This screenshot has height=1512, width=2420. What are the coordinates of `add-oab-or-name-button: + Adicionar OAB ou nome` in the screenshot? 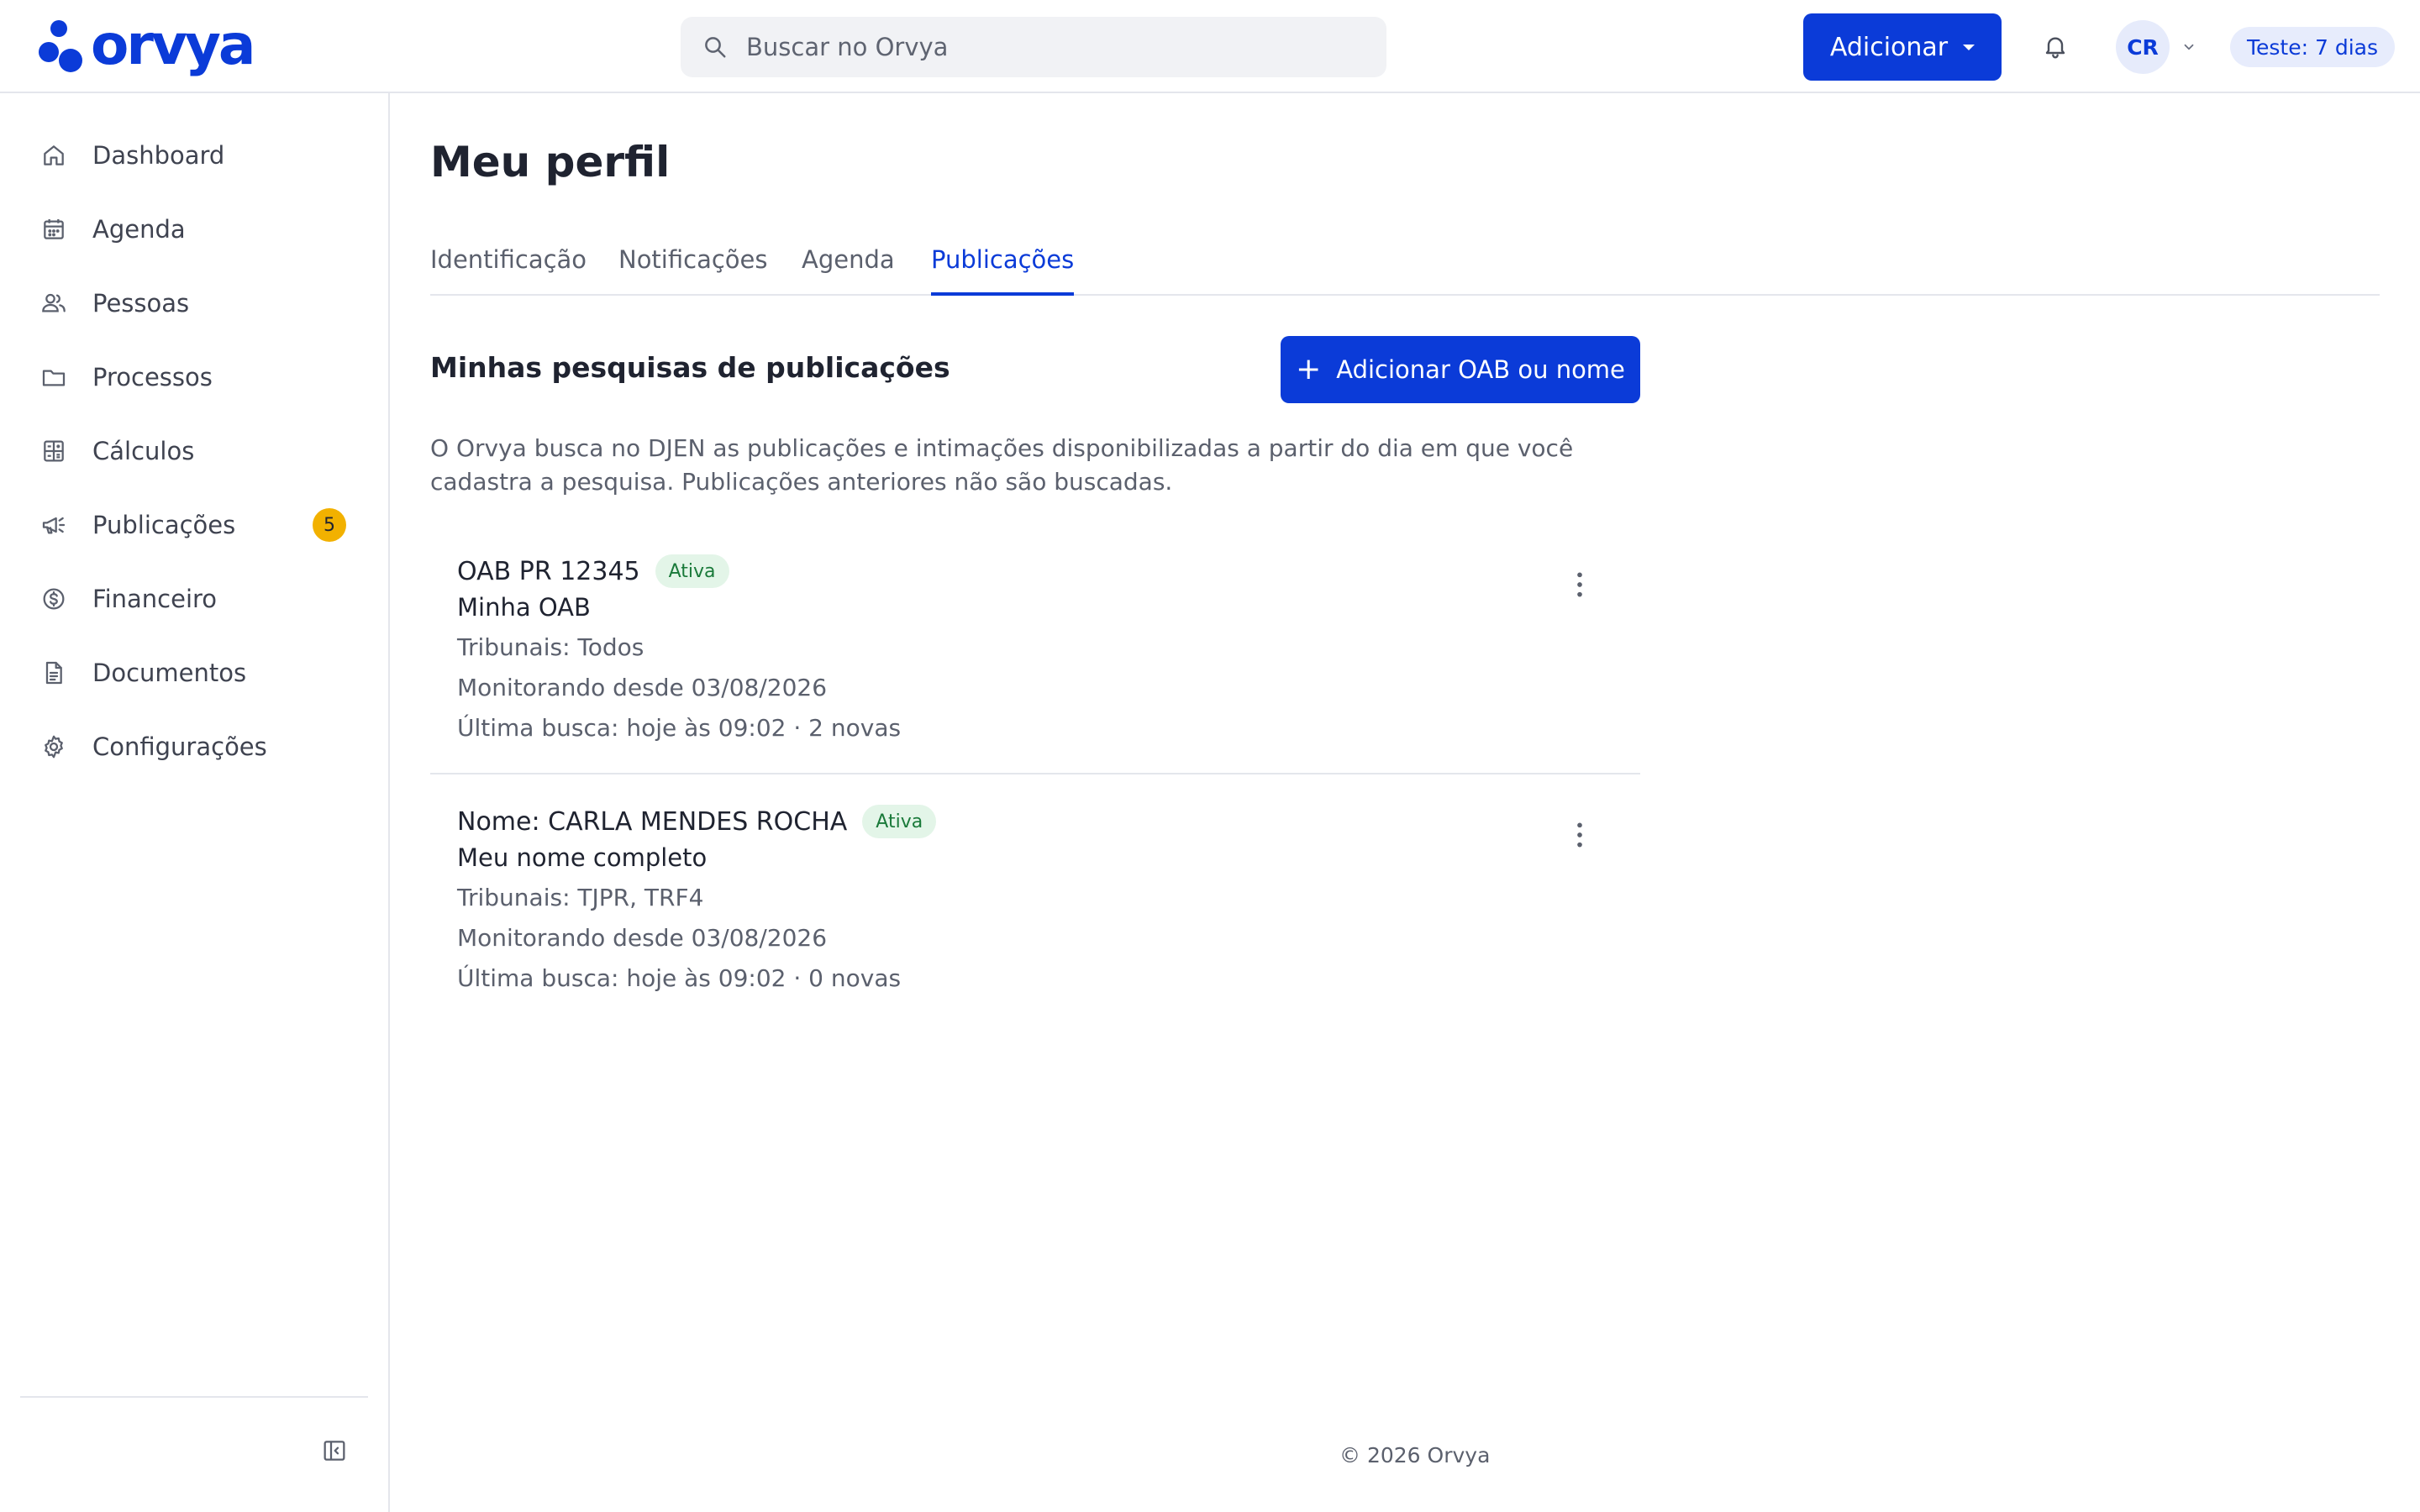 It's located at (1460, 369).